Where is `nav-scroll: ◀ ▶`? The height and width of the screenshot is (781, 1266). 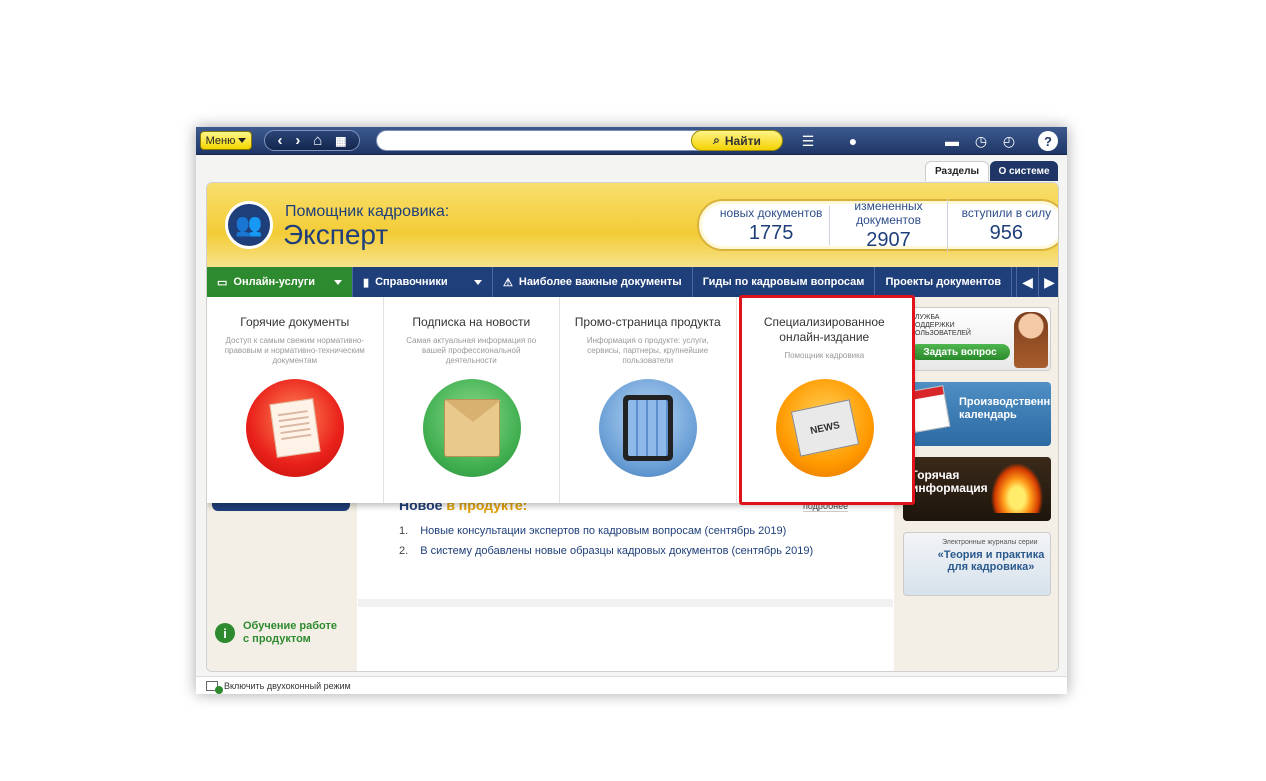
nav-scroll: ◀ ▶ is located at coordinates (1037, 282).